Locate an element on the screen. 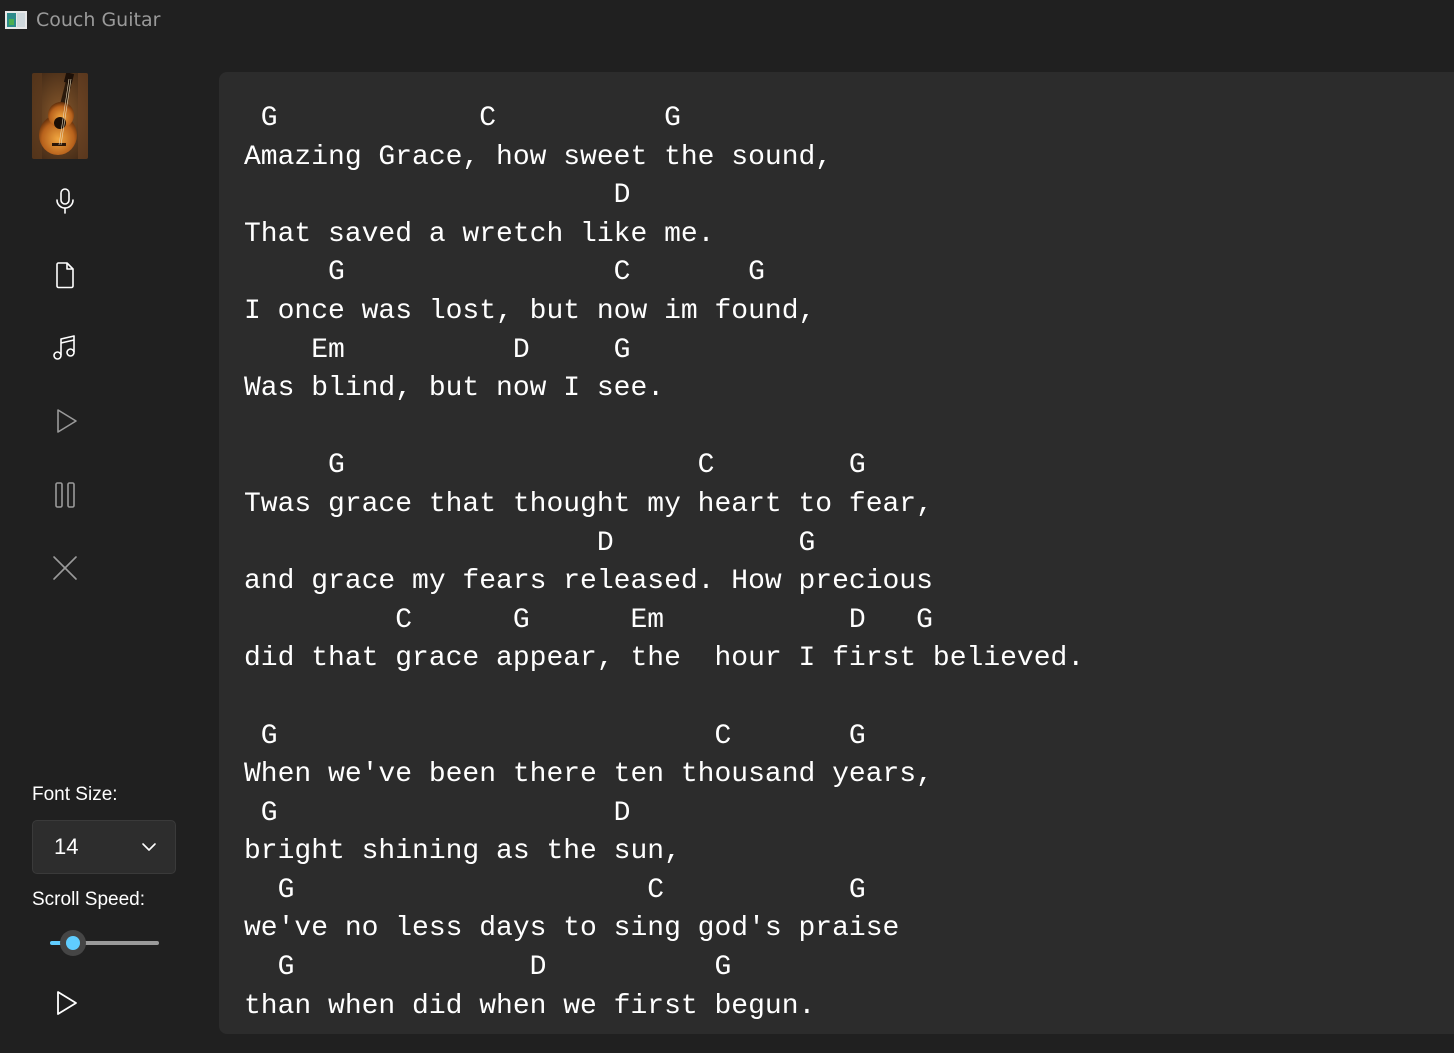  lyric-line: bright shining as the sun, is located at coordinates (462, 852).